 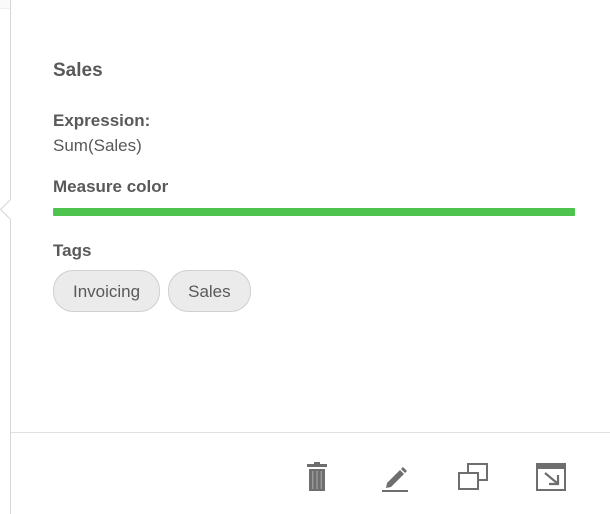 I want to click on tags-label: Tags, so click(x=72, y=250).